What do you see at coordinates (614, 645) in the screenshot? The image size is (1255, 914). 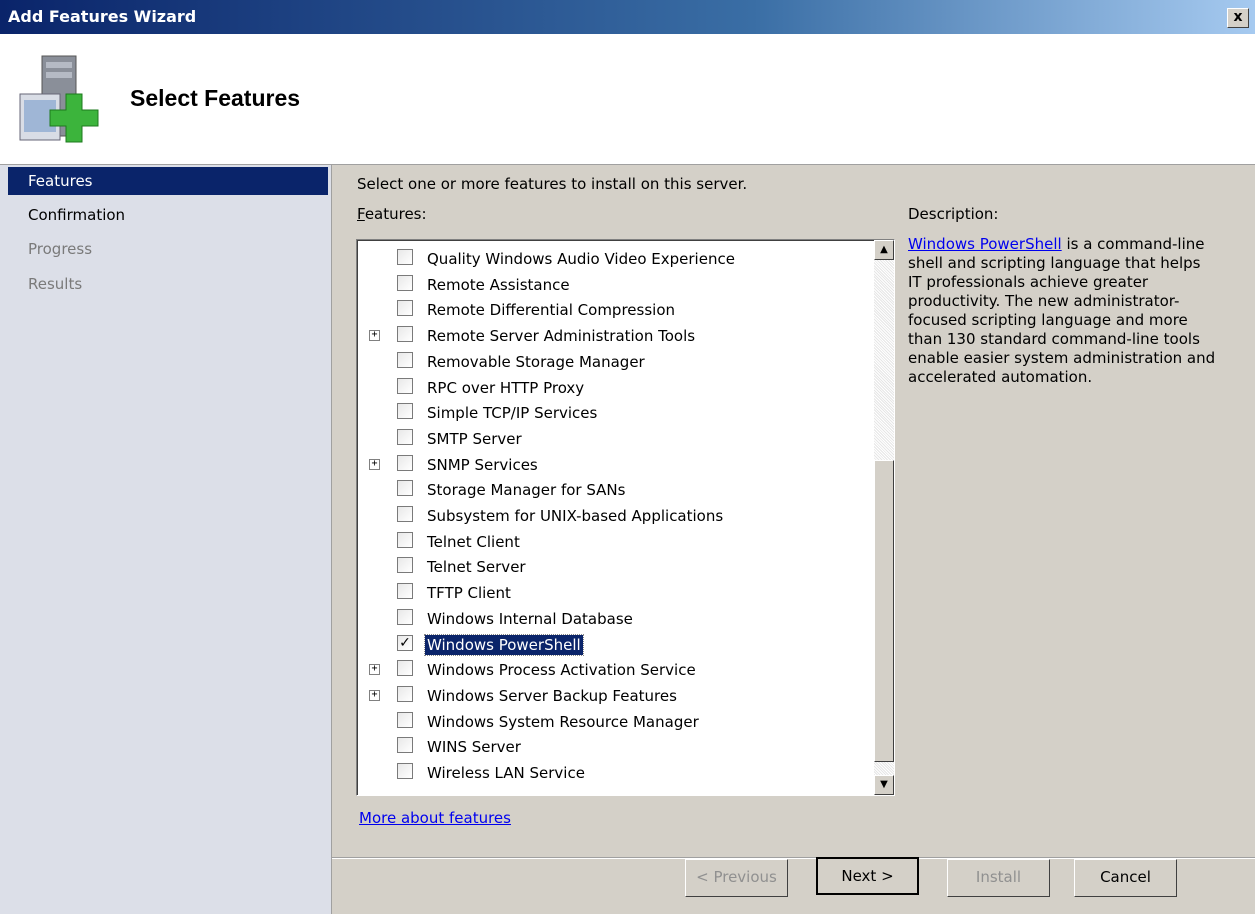 I see `feature-row: ✓ Windows PowerShell` at bounding box center [614, 645].